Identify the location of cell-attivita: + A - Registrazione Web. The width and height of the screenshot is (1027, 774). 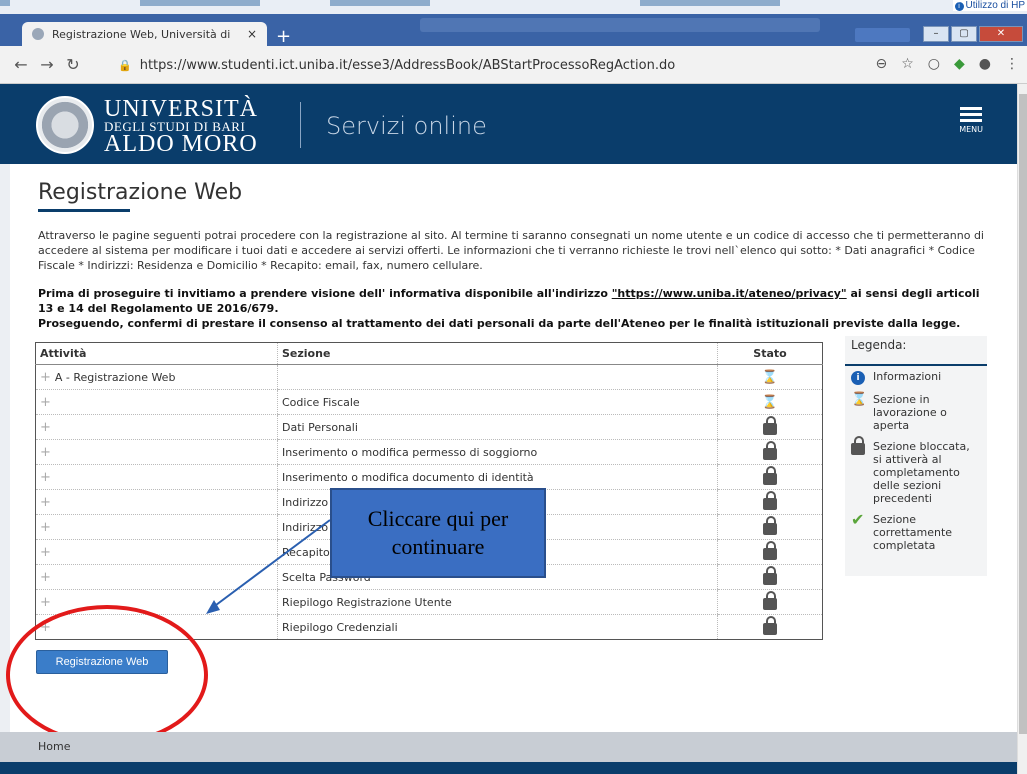
(156, 377).